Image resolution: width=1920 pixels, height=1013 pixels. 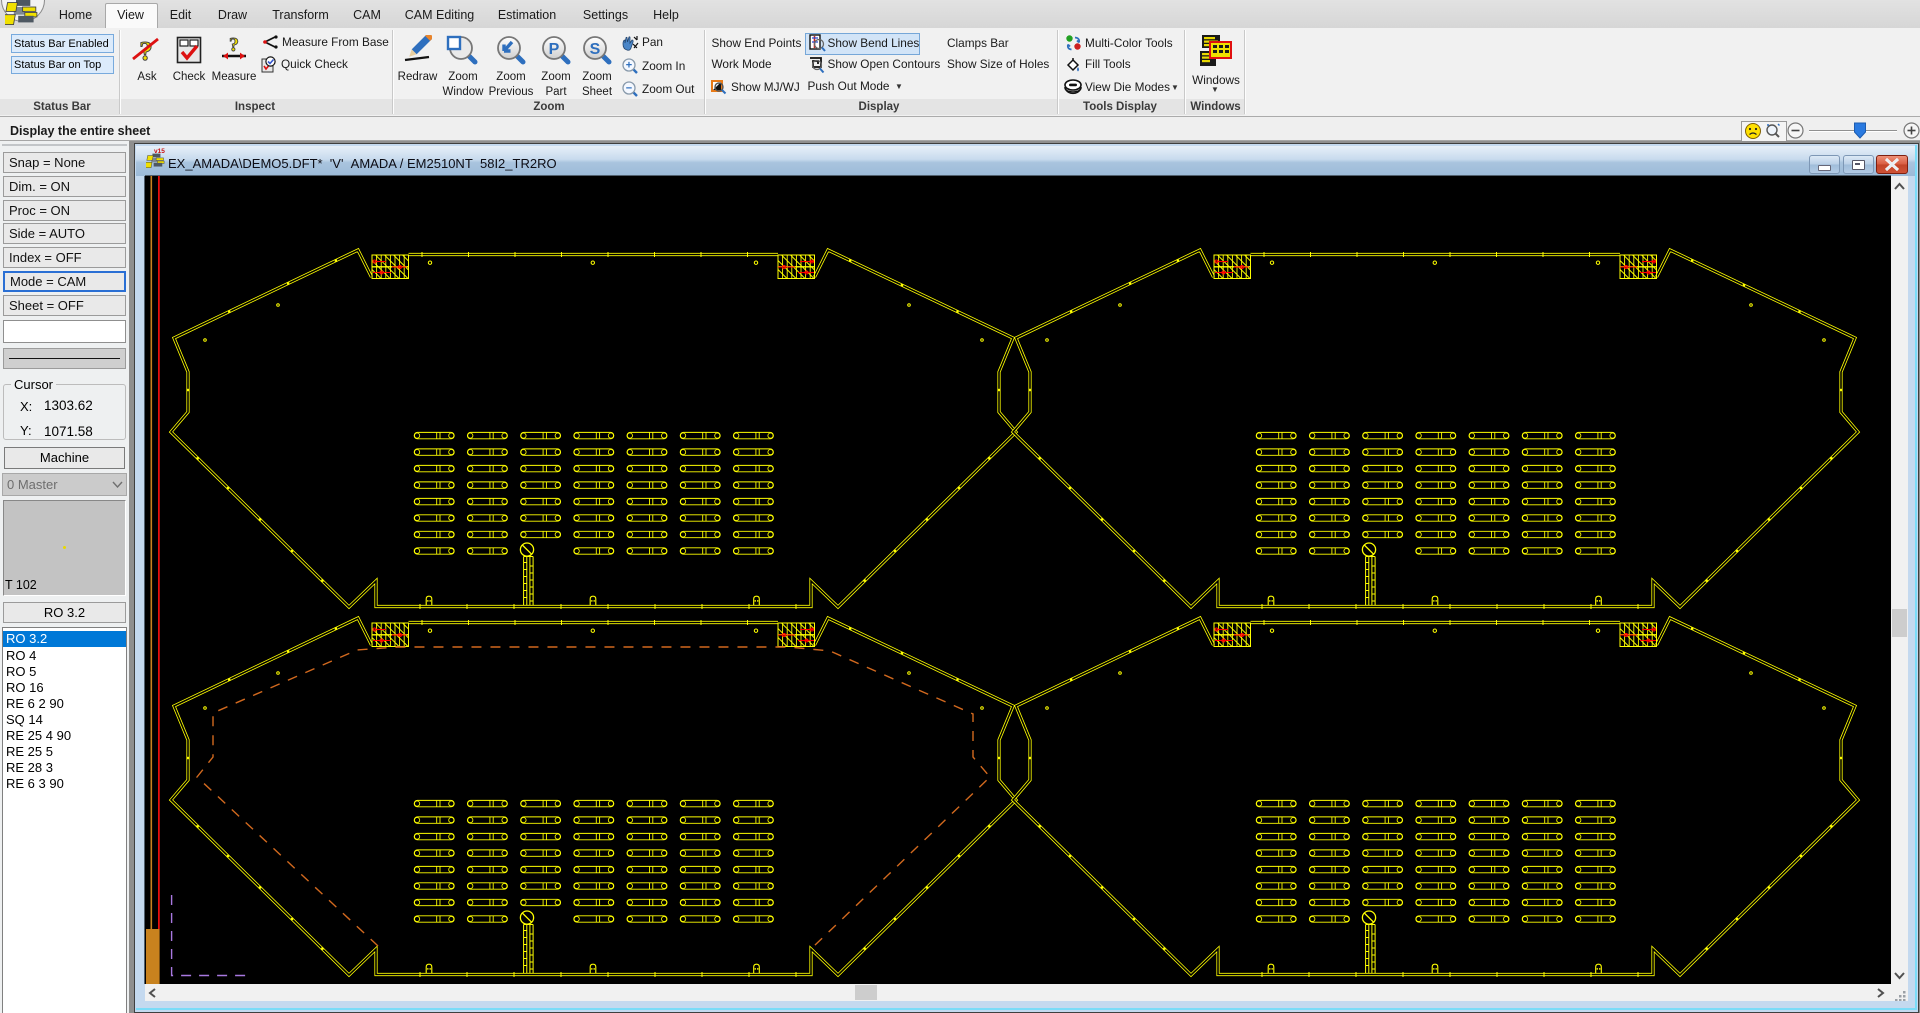 What do you see at coordinates (595, 49) in the screenshot?
I see `svg-text: S` at bounding box center [595, 49].